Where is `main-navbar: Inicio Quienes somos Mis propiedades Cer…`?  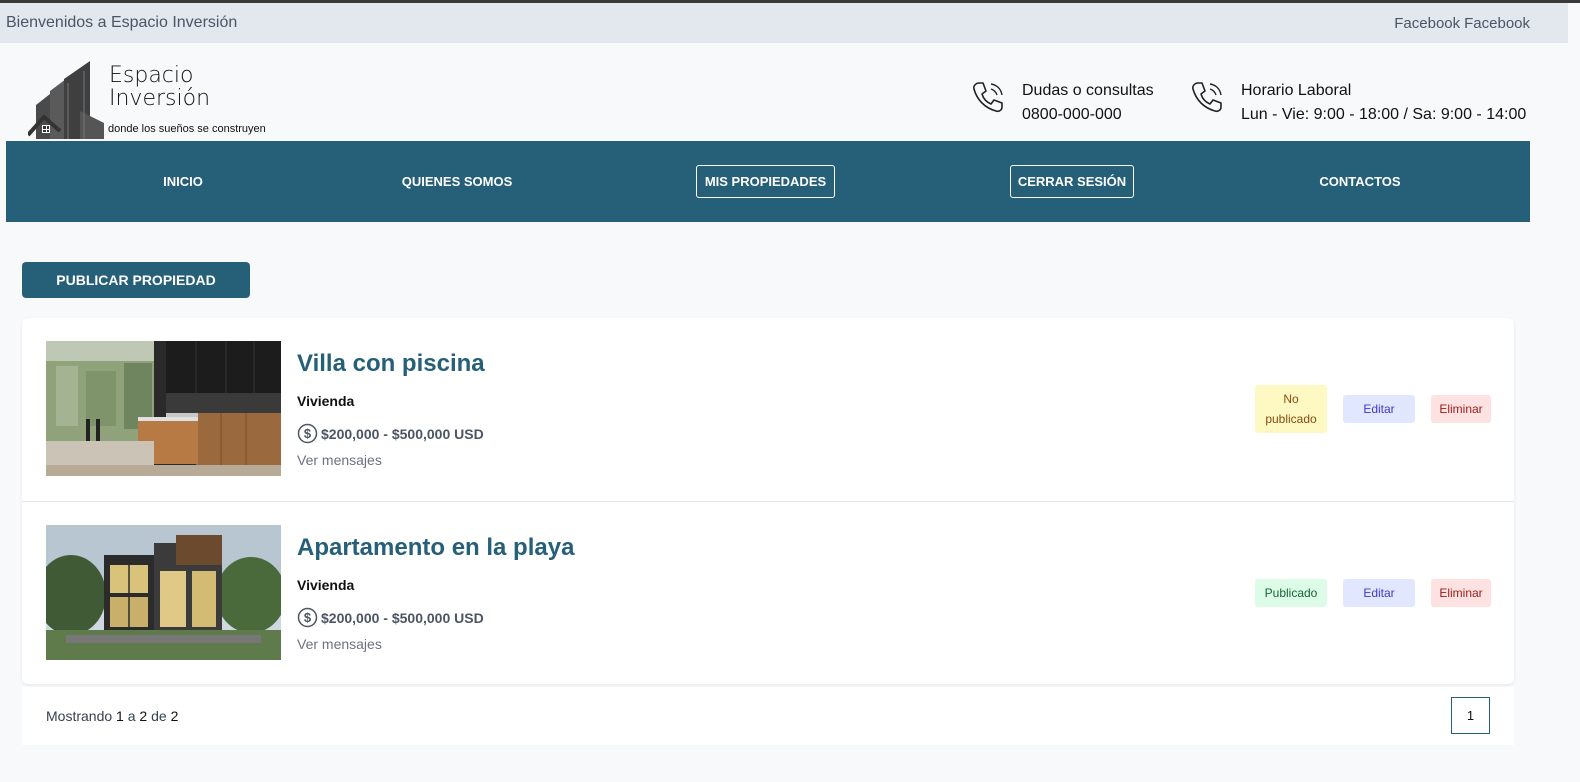 main-navbar: Inicio Quienes somos Mis propiedades Cer… is located at coordinates (768, 181).